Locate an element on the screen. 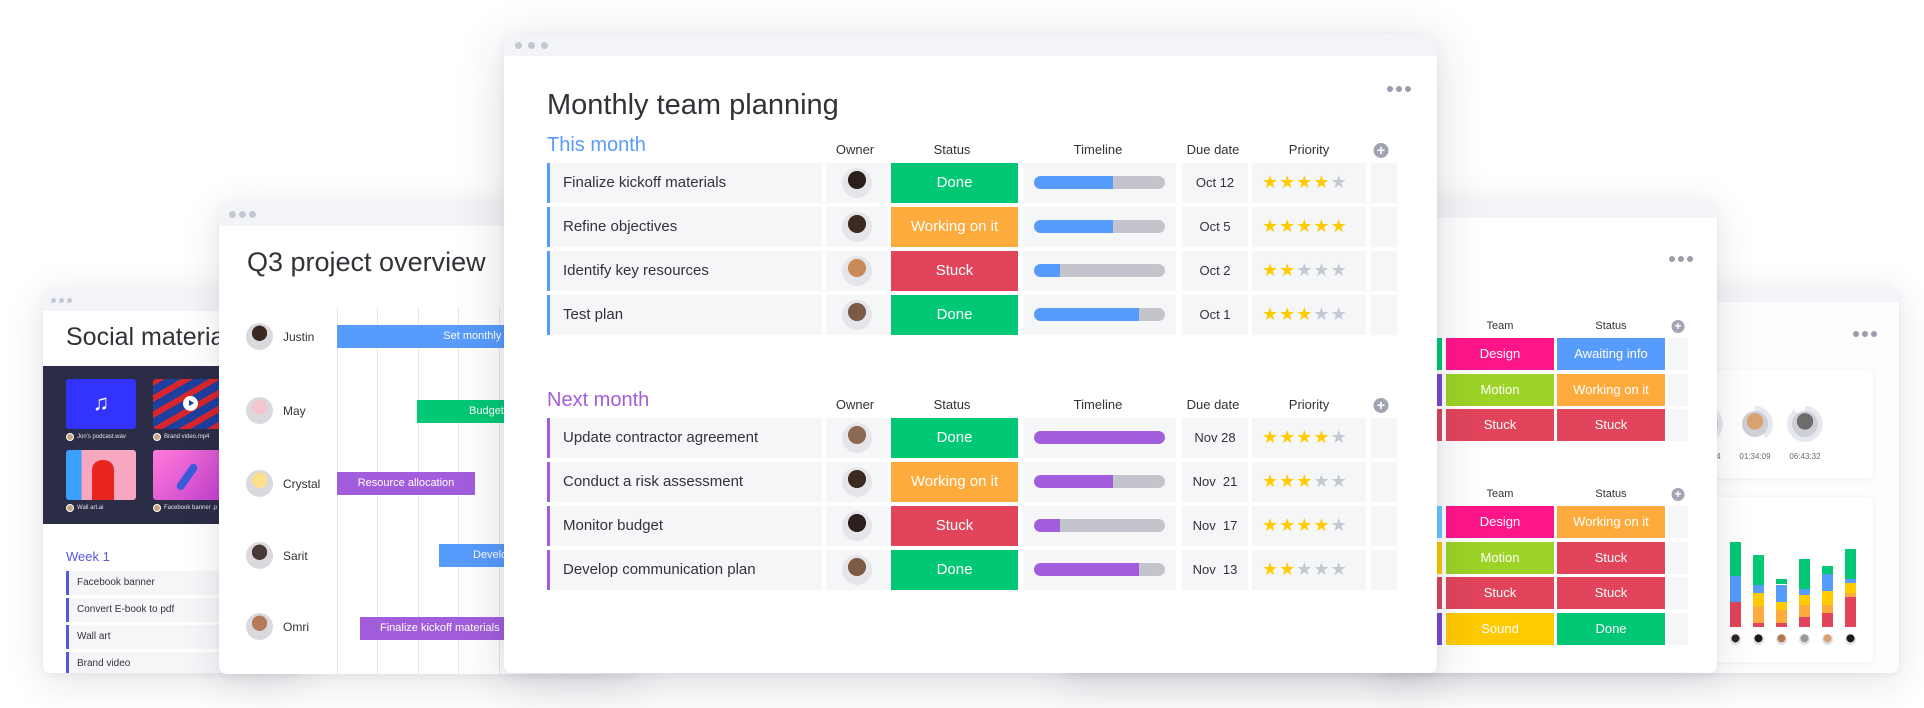 The image size is (1924, 708). task-name: Monitor budget is located at coordinates (684, 526).